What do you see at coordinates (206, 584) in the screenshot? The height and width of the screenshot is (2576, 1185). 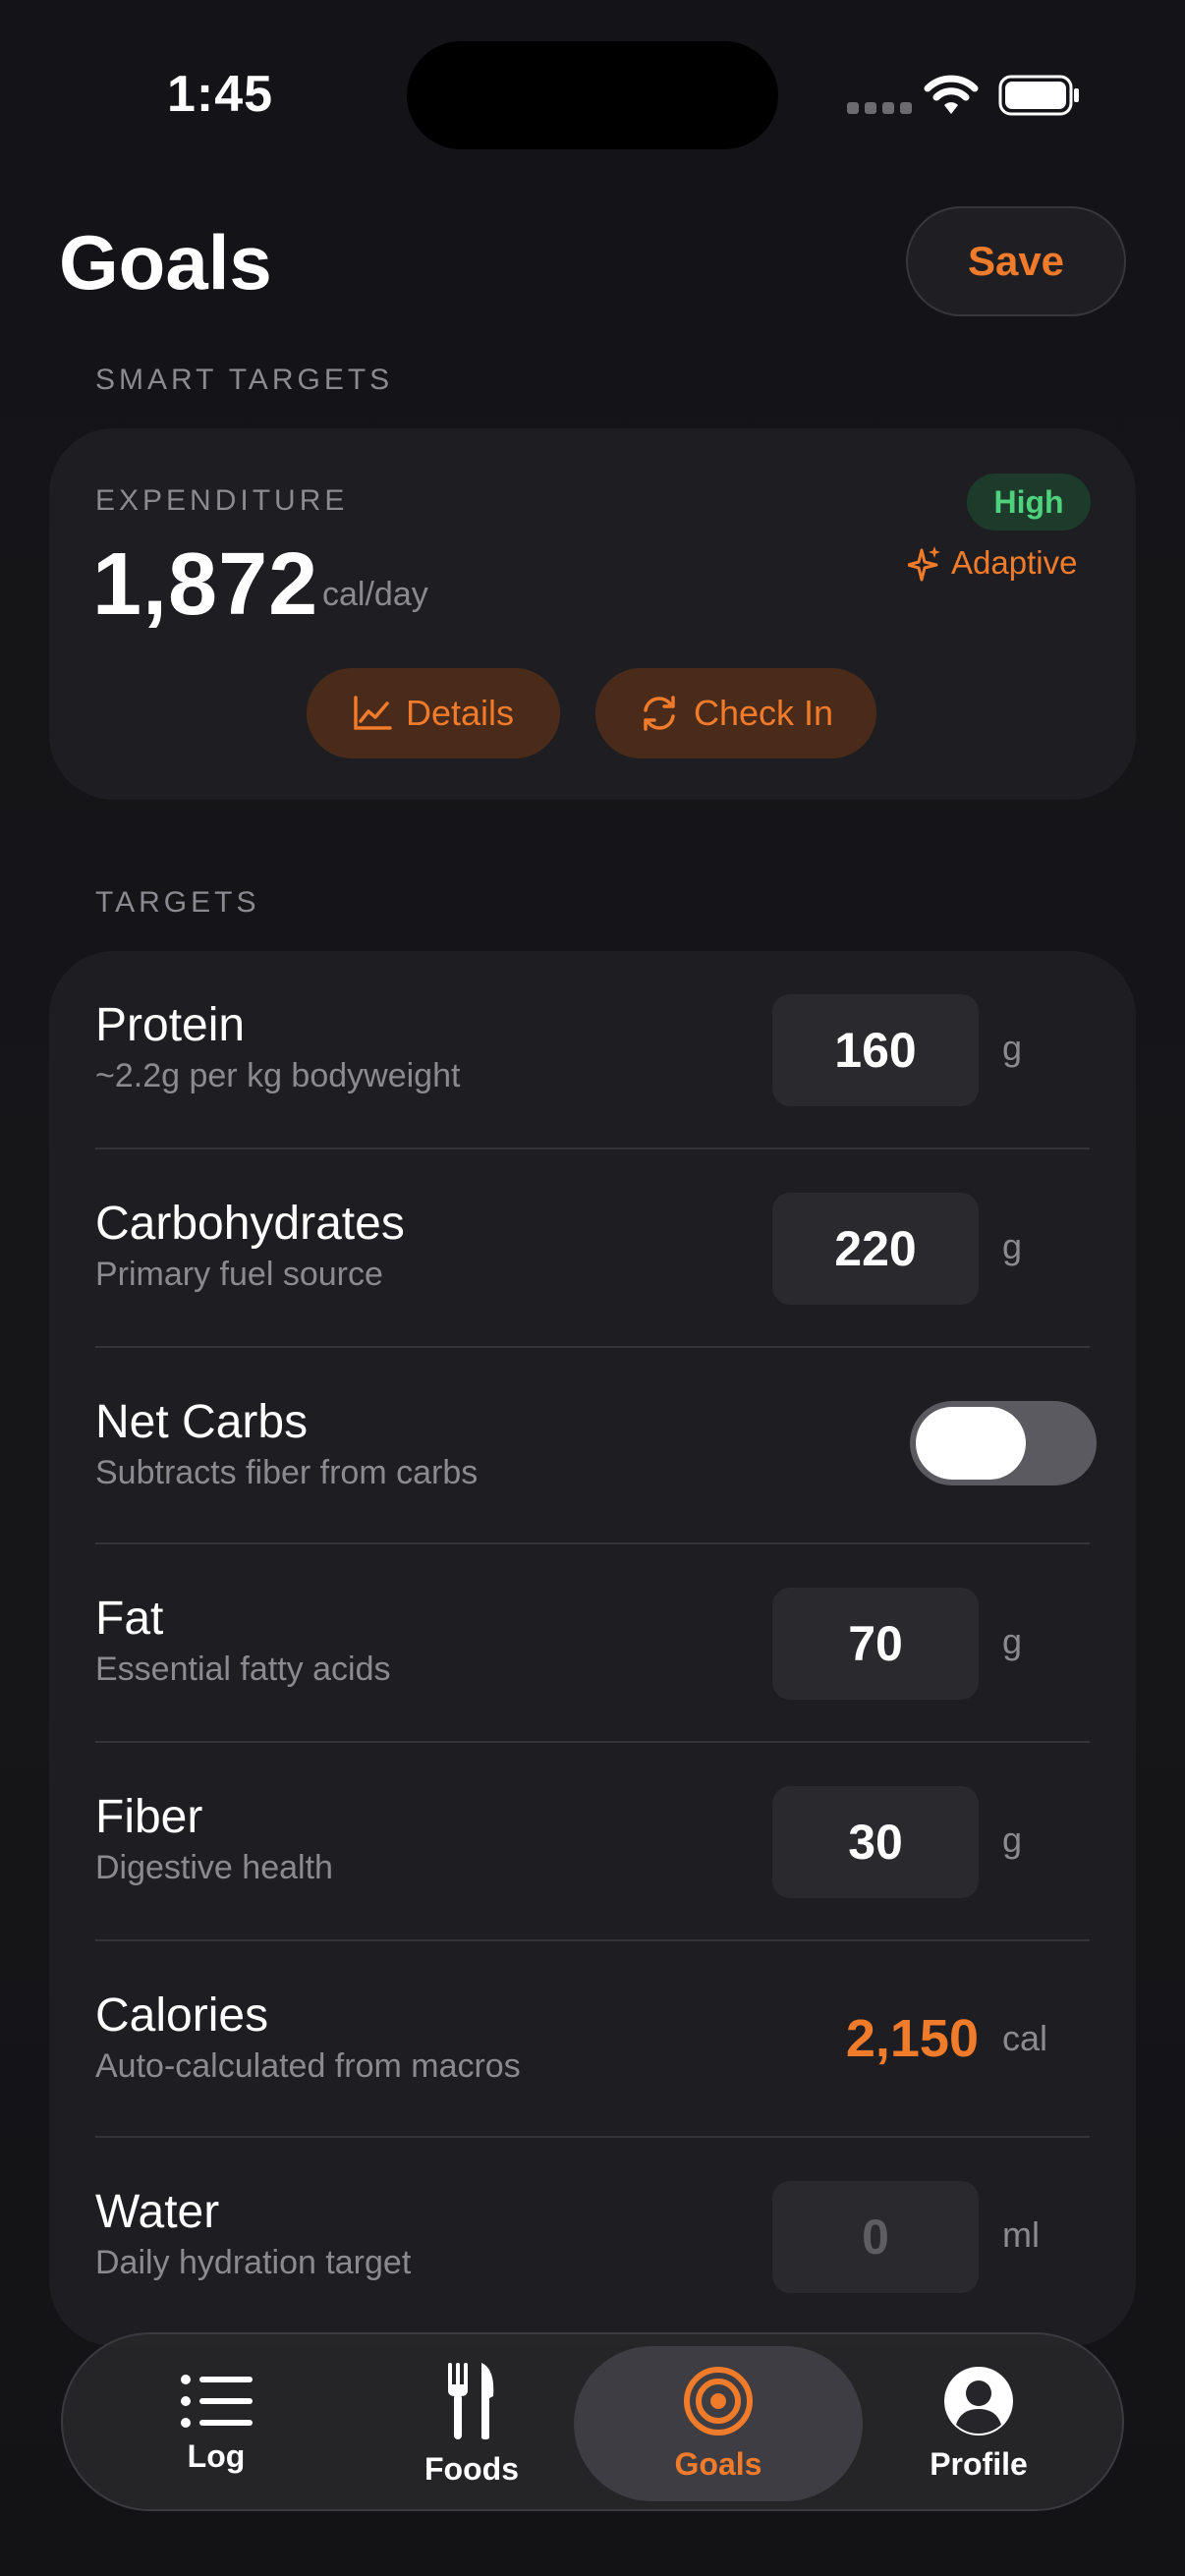 I see `expenditure-value: 1,872` at bounding box center [206, 584].